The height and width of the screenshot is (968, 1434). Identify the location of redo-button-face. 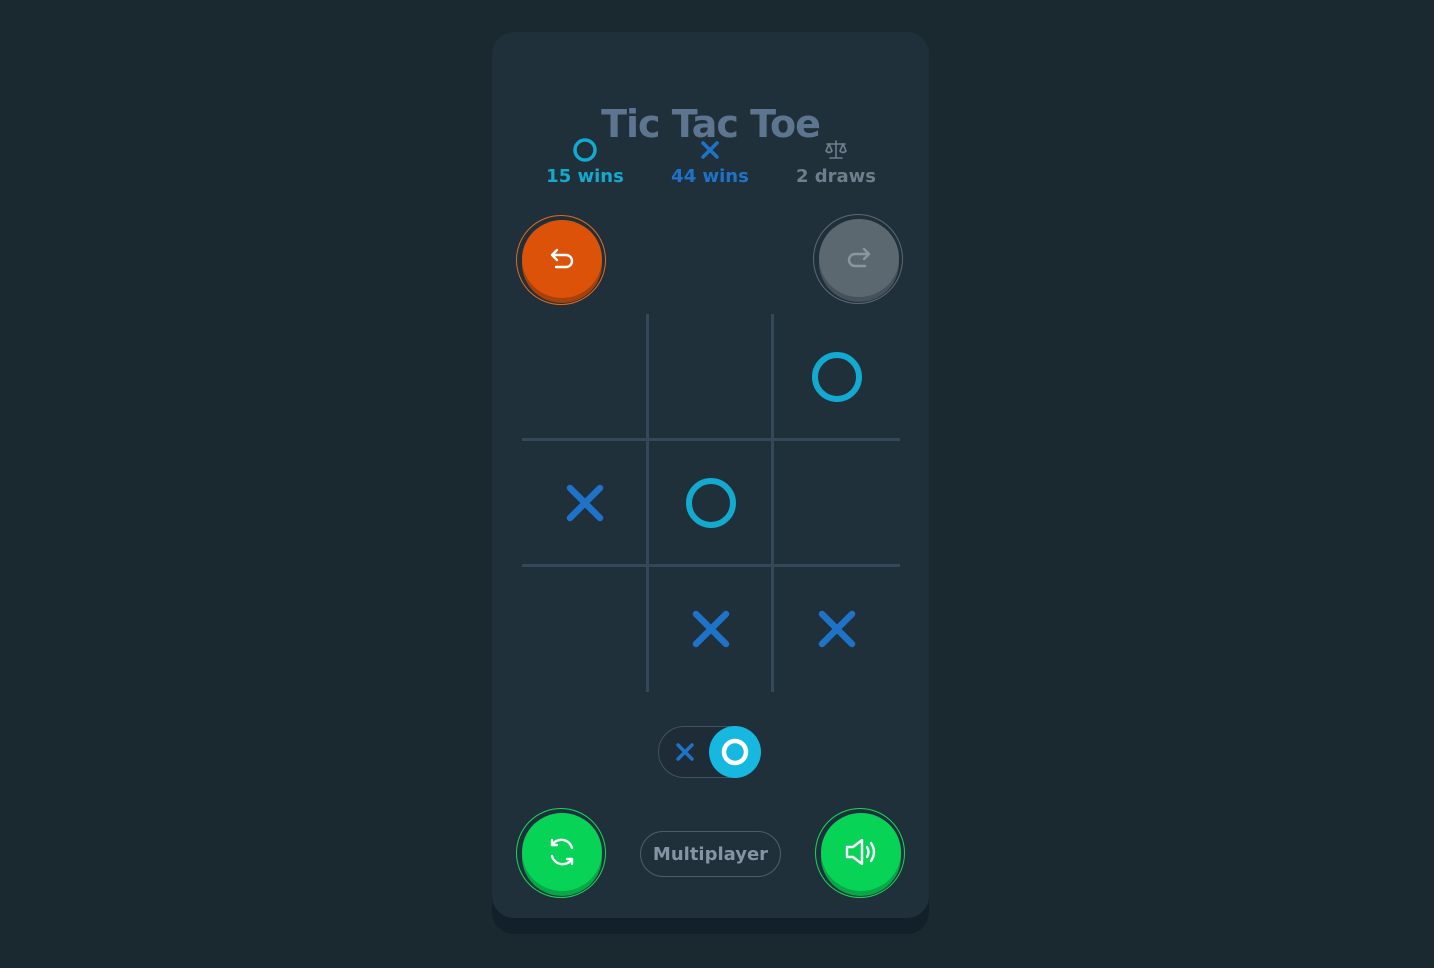
(859, 258).